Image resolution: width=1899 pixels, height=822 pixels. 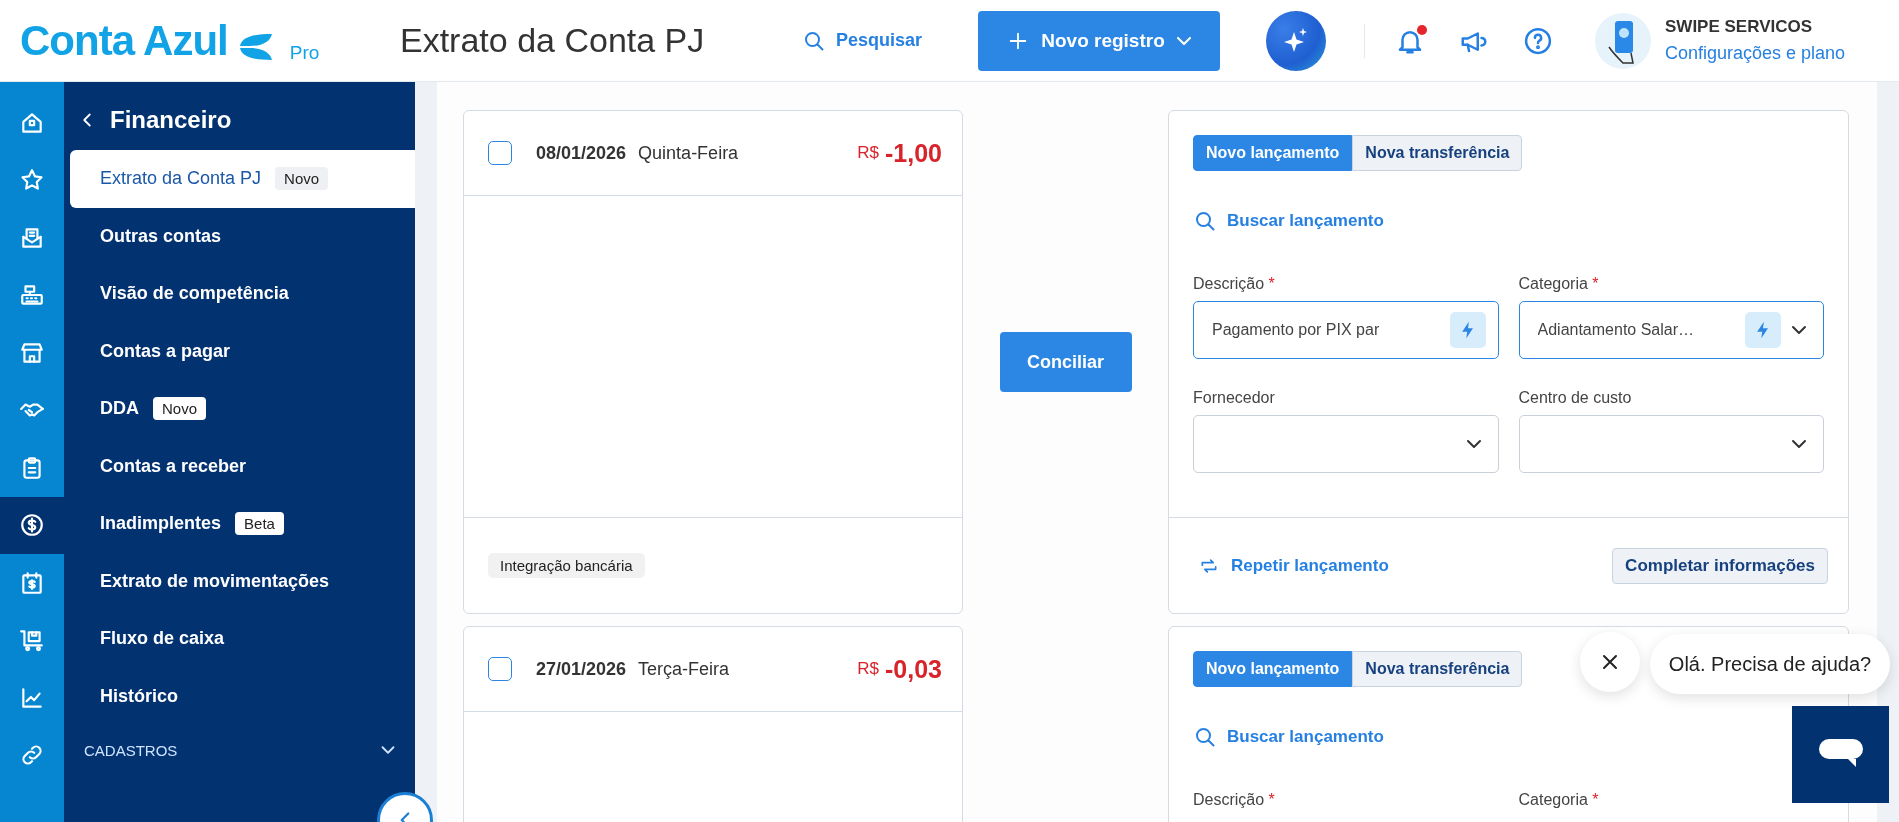 What do you see at coordinates (139, 696) in the screenshot?
I see `nav-item-label: Histórico` at bounding box center [139, 696].